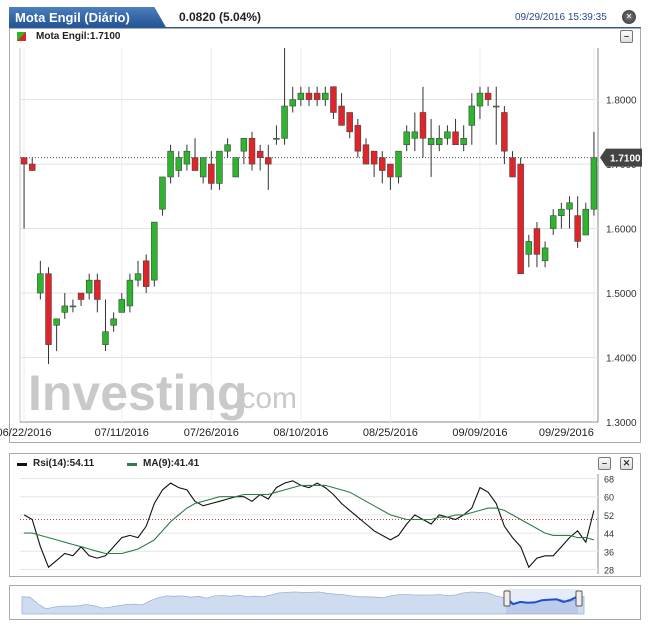 This screenshot has height=627, width=650. Describe the element at coordinates (566, 433) in the screenshot. I see `x-tick-label: 09/29/2016` at that location.